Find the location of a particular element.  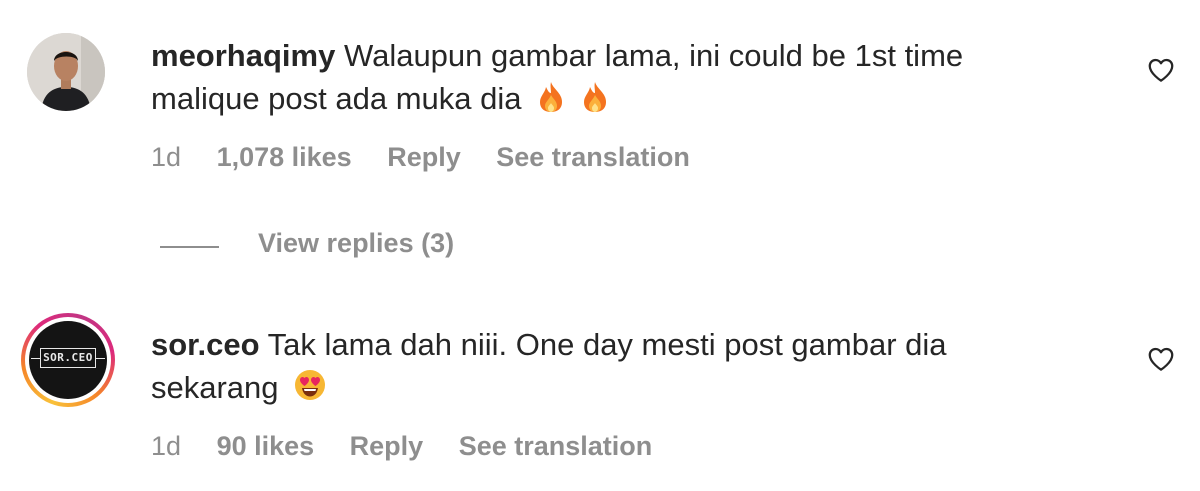

comment-meta: 1d 90 likes Reply See translation is located at coordinates (415, 446).